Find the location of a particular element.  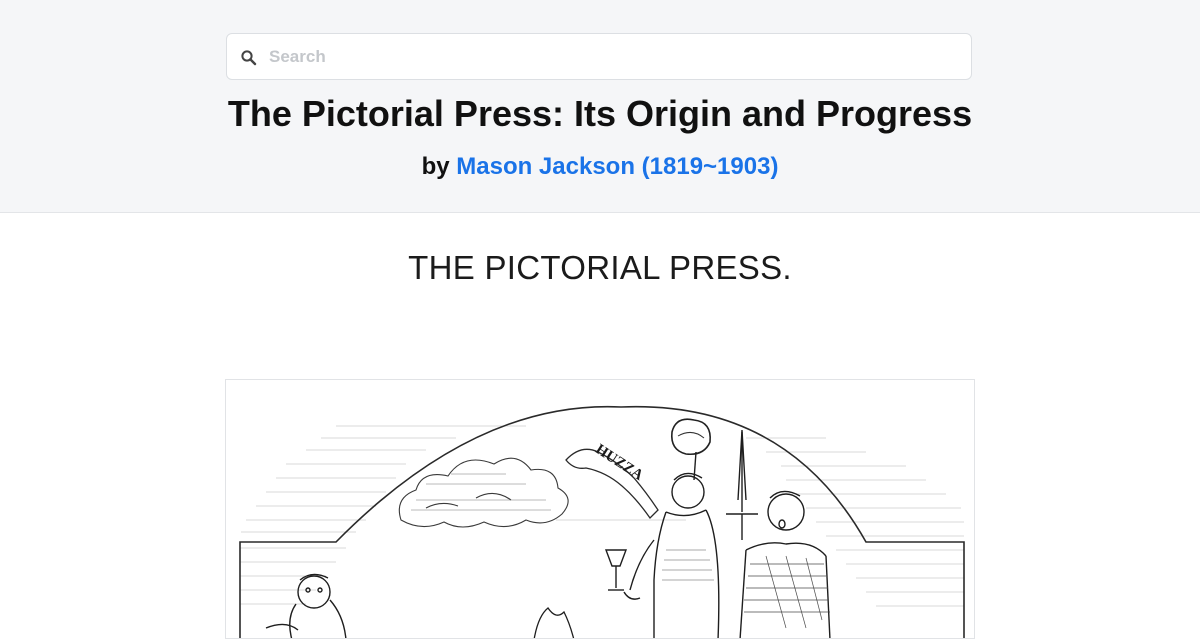

search-icon is located at coordinates (249, 58).